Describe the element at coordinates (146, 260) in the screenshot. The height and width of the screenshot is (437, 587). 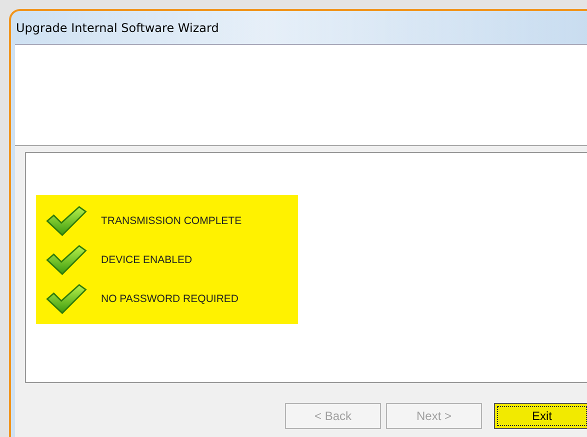
I see `status-text: DEVICE ENABLED` at that location.